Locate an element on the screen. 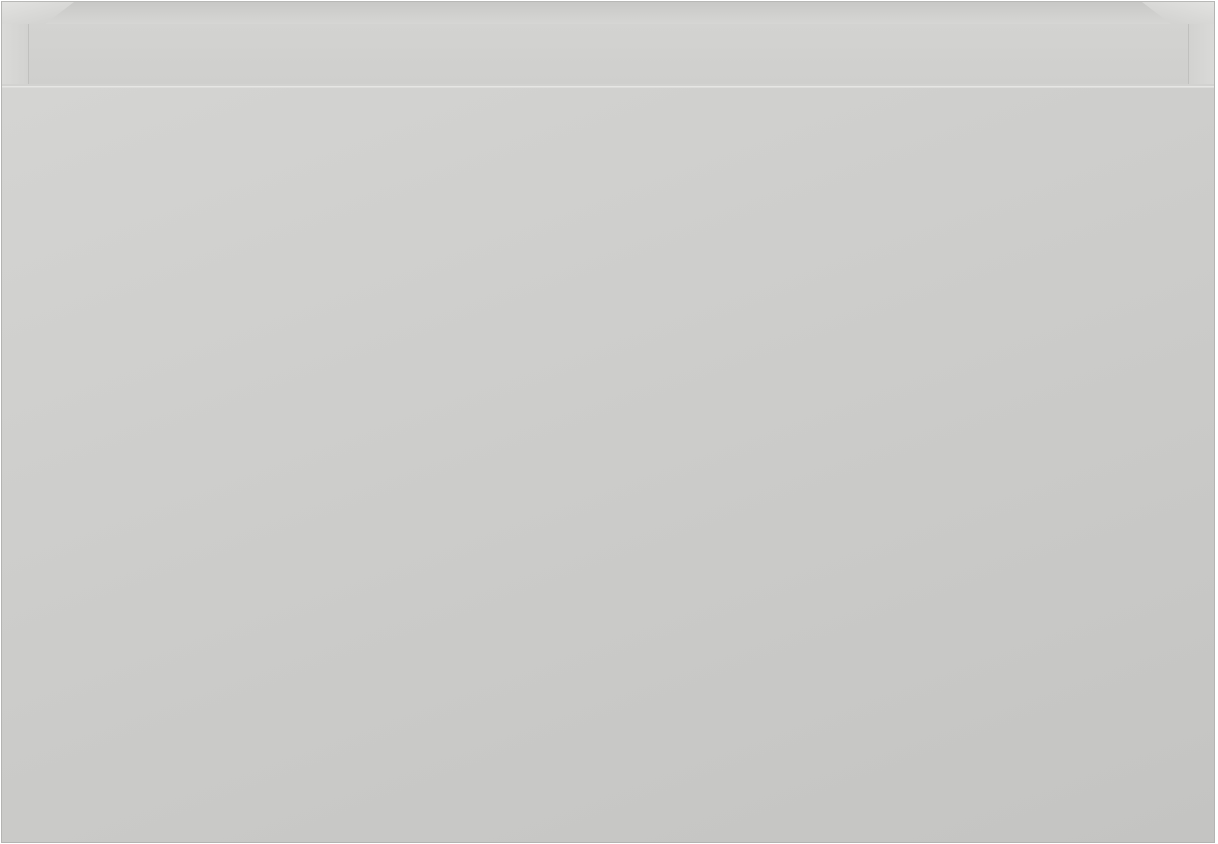 The height and width of the screenshot is (844, 1218). box-right-outline is located at coordinates (1214, 422).